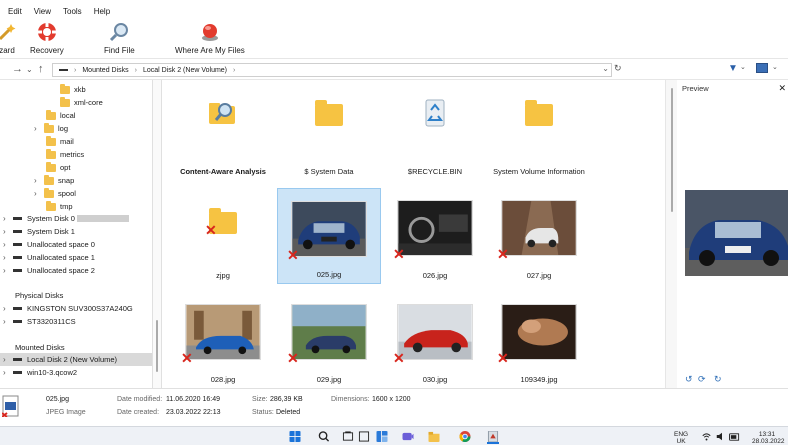  What do you see at coordinates (63, 128) in the screenshot?
I see `tree-item-label: log` at bounding box center [63, 128].